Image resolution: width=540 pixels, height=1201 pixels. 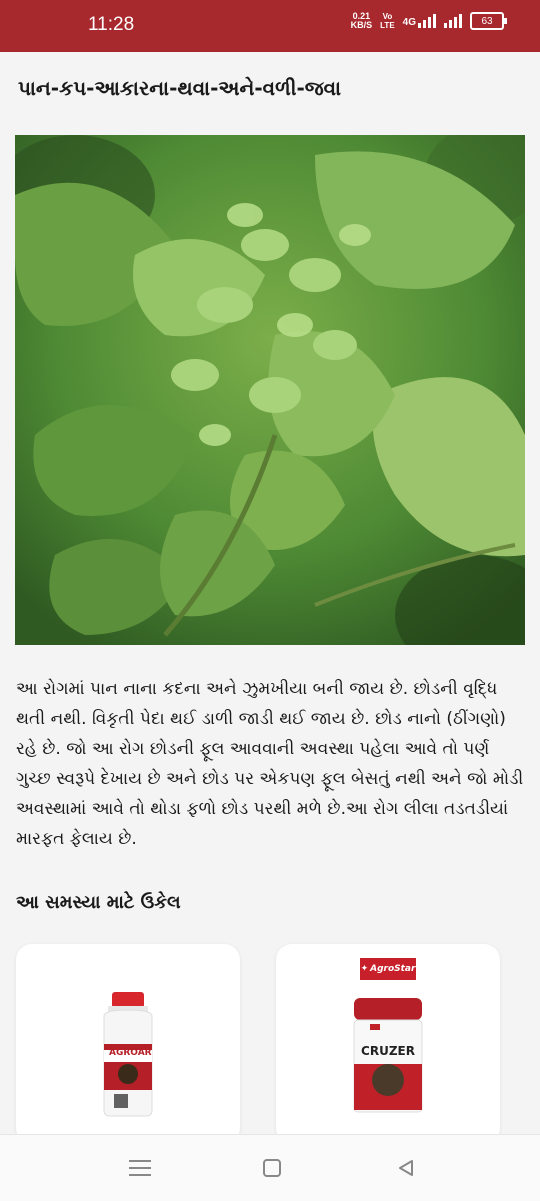 I want to click on battery-level: 63, so click(x=487, y=21).